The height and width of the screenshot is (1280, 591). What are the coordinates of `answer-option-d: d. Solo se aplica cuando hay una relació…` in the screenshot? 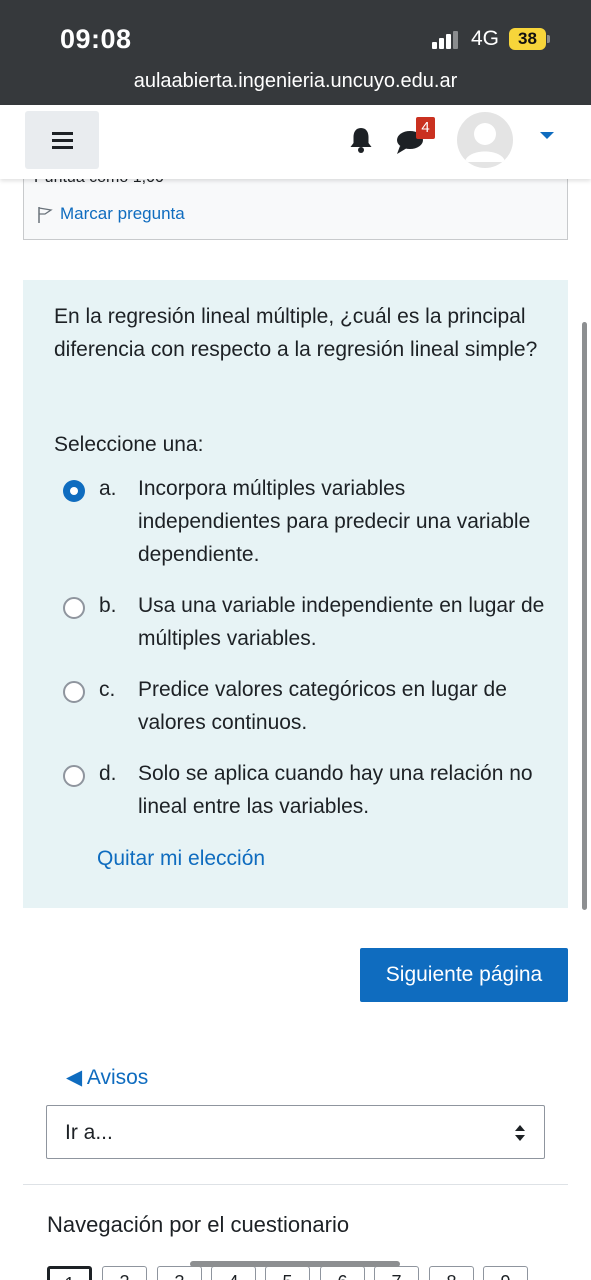 It's located at (303, 790).